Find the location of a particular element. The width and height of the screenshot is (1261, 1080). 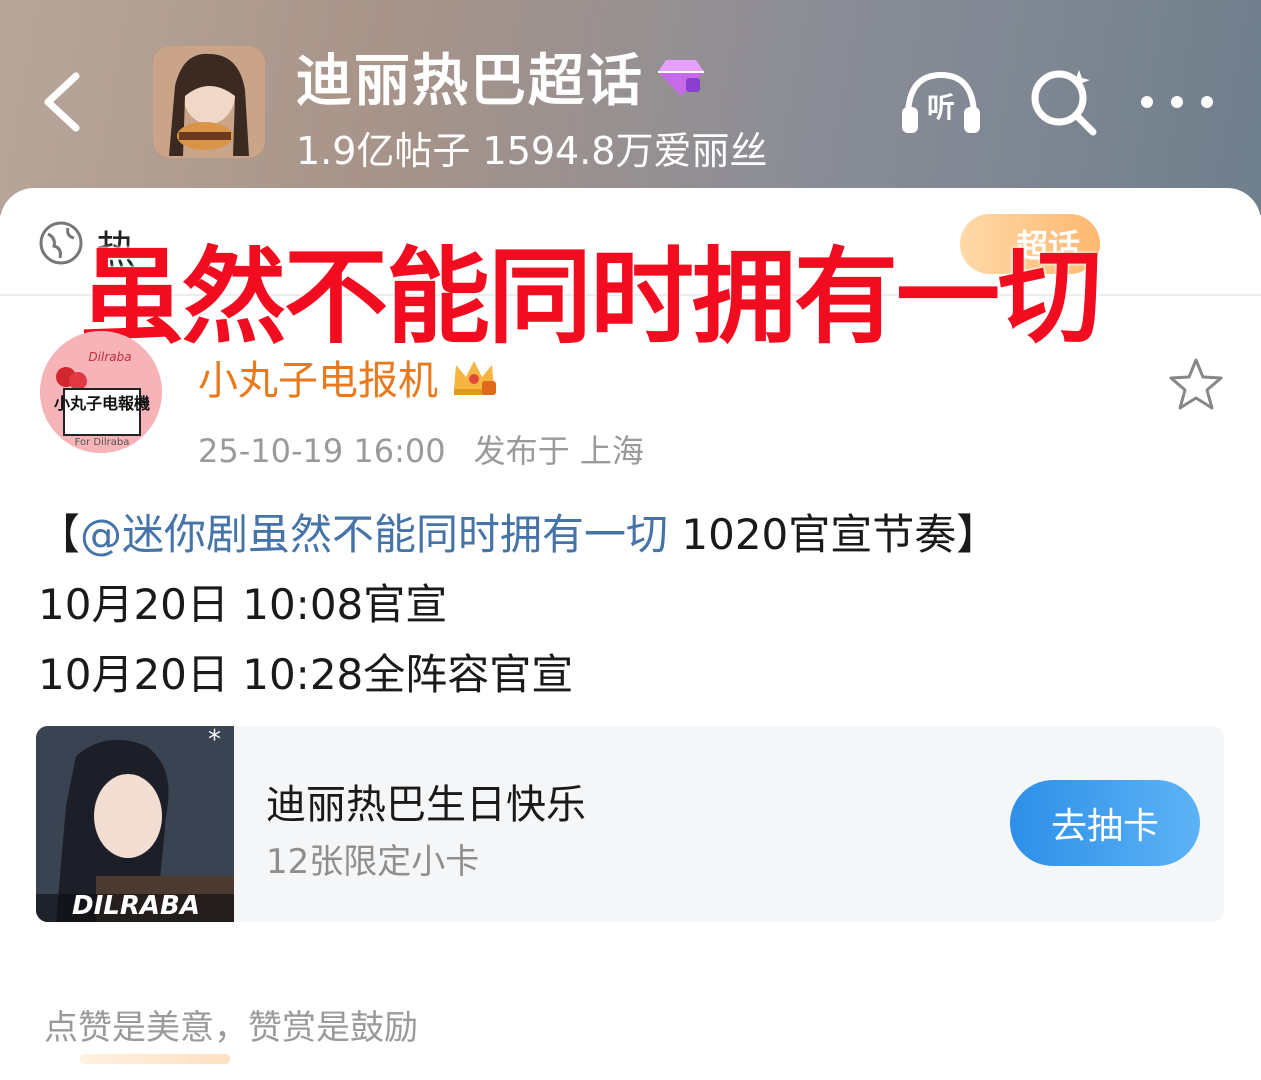

topic-stats: 1.9亿帖子 1594.8万爱丽丝 is located at coordinates (532, 151).